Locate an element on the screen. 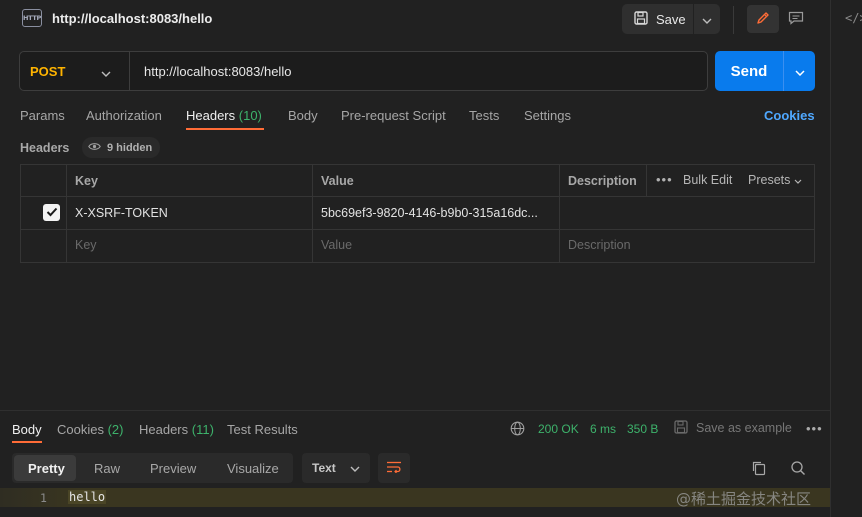 Image resolution: width=862 pixels, height=517 pixels. url-bar is located at coordinates (363, 71).